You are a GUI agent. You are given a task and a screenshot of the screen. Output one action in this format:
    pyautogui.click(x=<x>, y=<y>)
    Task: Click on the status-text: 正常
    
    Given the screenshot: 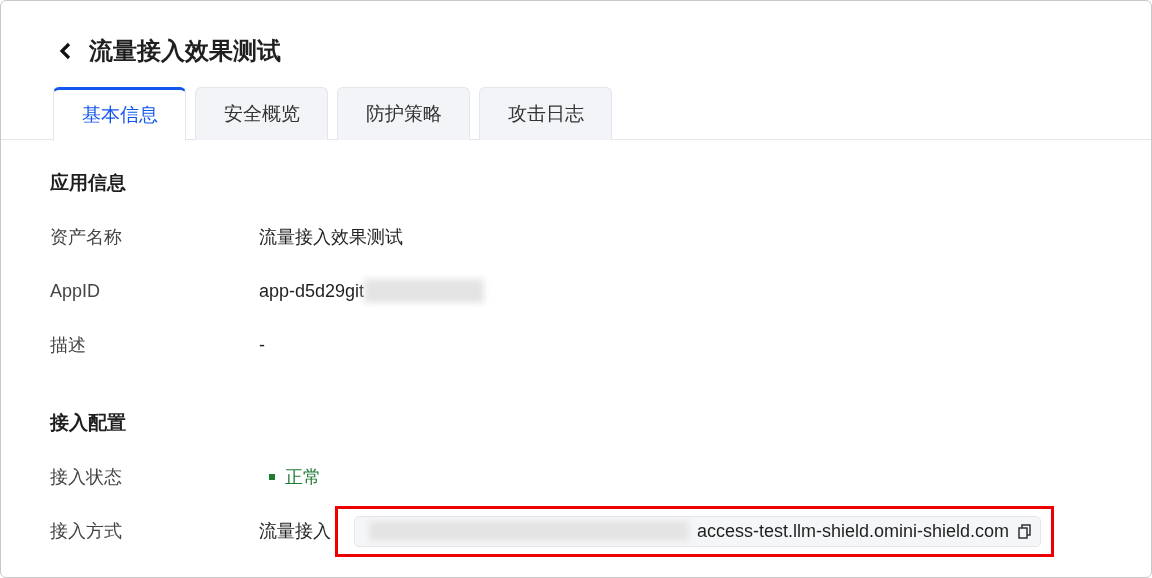 What is the action you would take?
    pyautogui.click(x=303, y=477)
    